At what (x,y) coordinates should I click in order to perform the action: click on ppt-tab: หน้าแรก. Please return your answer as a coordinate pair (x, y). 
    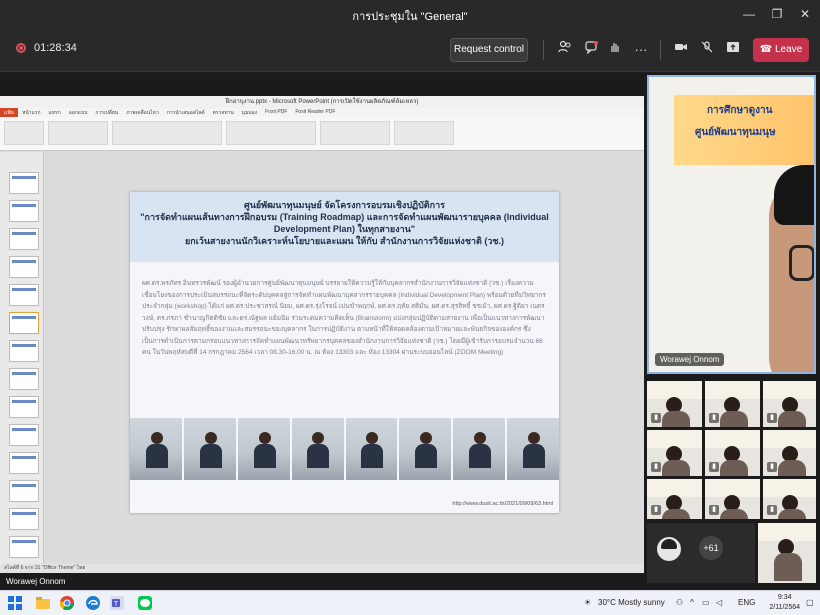
    Looking at the image, I should click on (31, 113).